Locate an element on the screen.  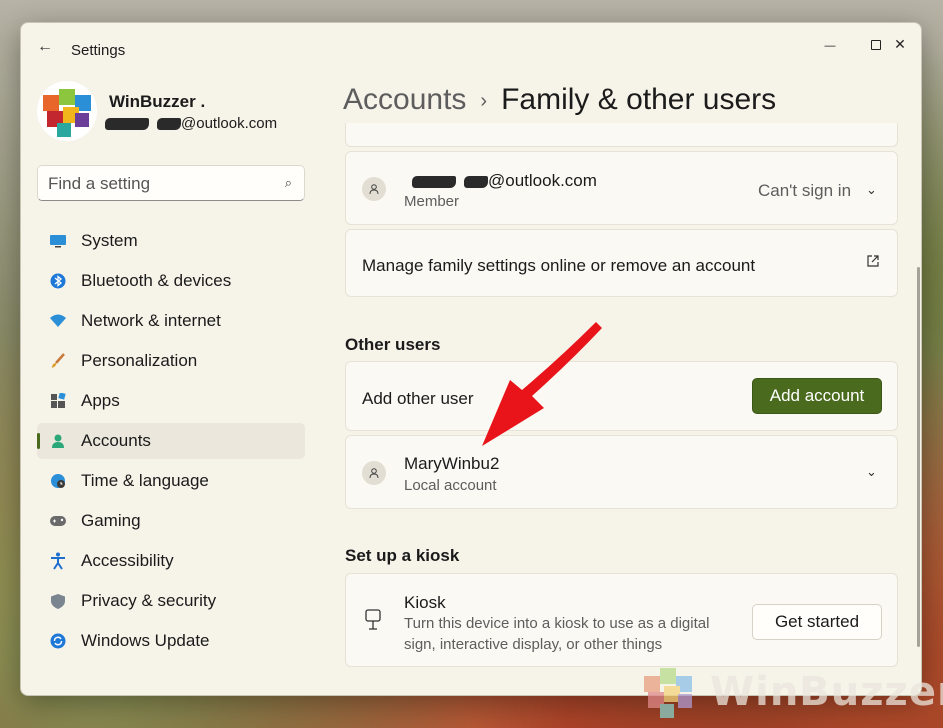
breadcrumb: Accounts › Family & other users is located at coordinates (559, 100).